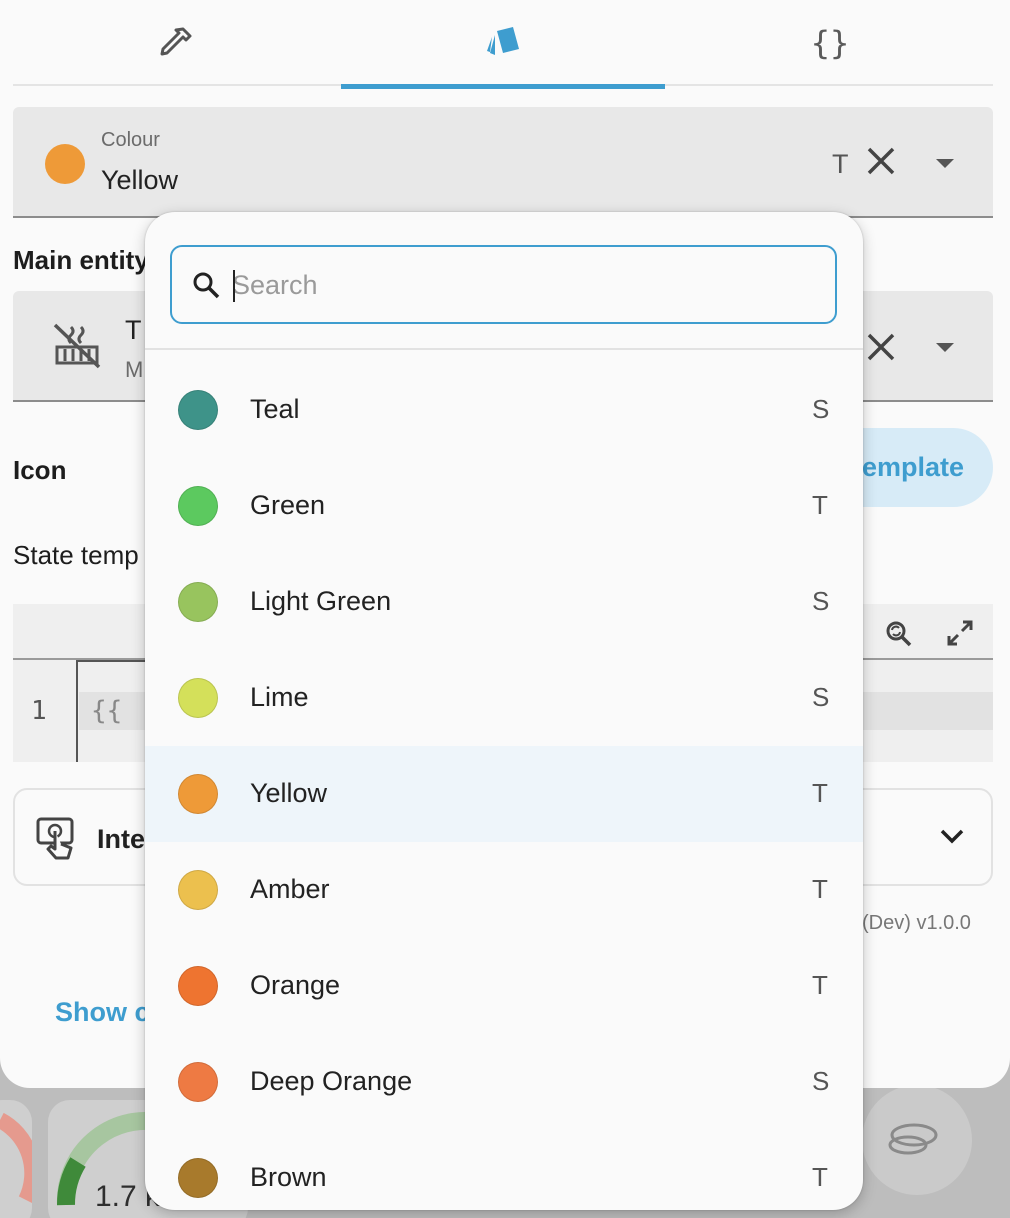 The image size is (1010, 1218). Describe the element at coordinates (840, 164) in the screenshot. I see `colour-trail-letter: T` at that location.